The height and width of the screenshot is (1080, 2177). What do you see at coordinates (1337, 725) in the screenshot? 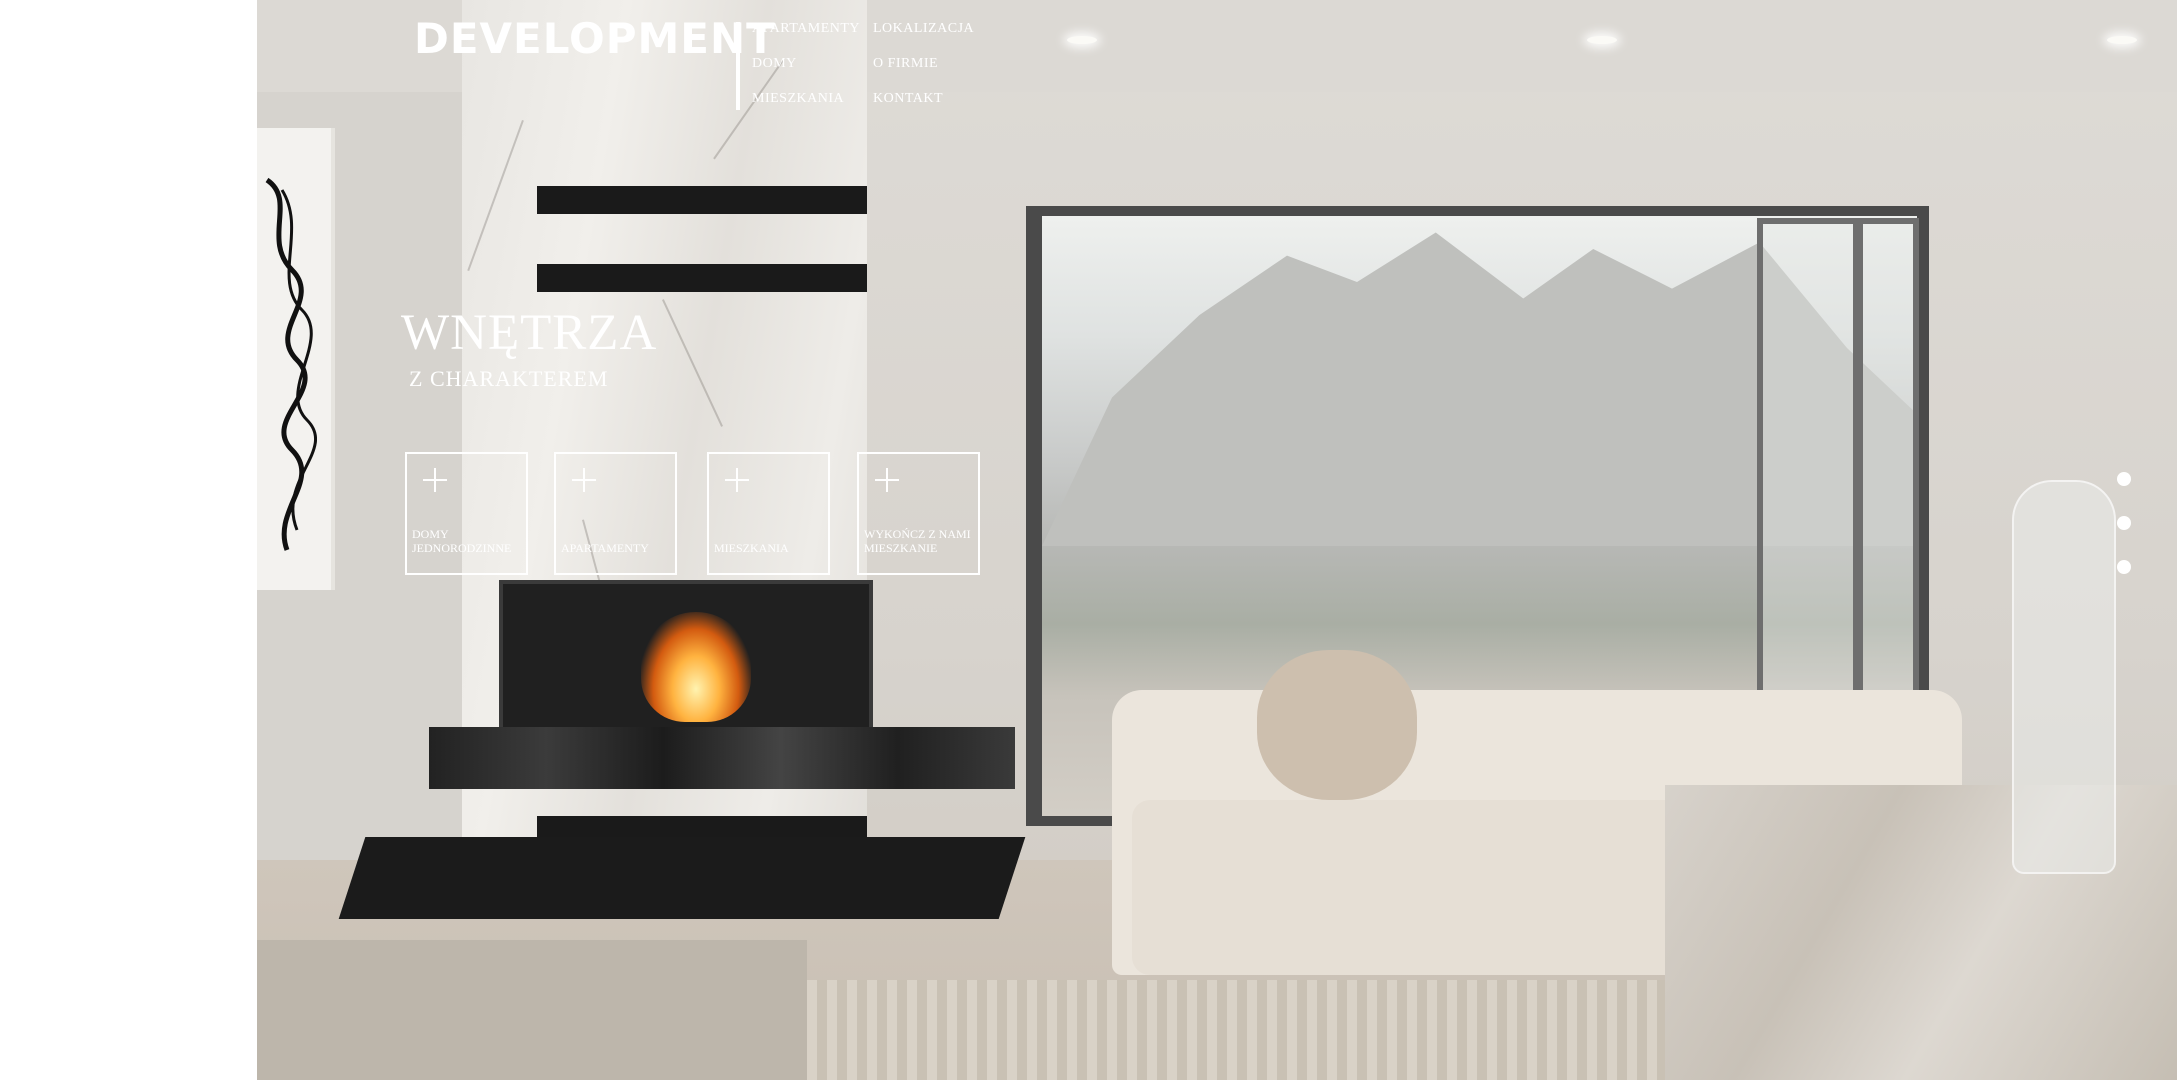
I see `fur-cushion` at bounding box center [1337, 725].